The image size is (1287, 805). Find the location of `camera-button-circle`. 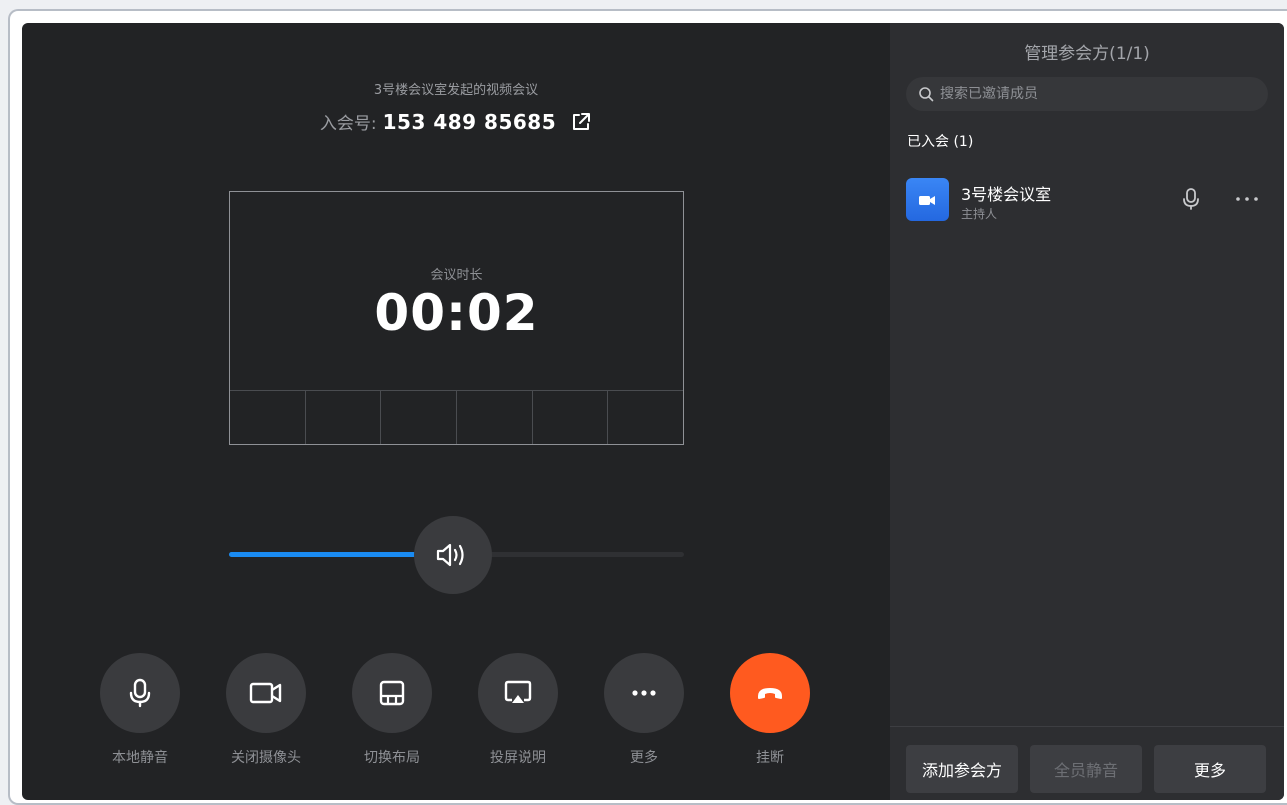

camera-button-circle is located at coordinates (266, 693).